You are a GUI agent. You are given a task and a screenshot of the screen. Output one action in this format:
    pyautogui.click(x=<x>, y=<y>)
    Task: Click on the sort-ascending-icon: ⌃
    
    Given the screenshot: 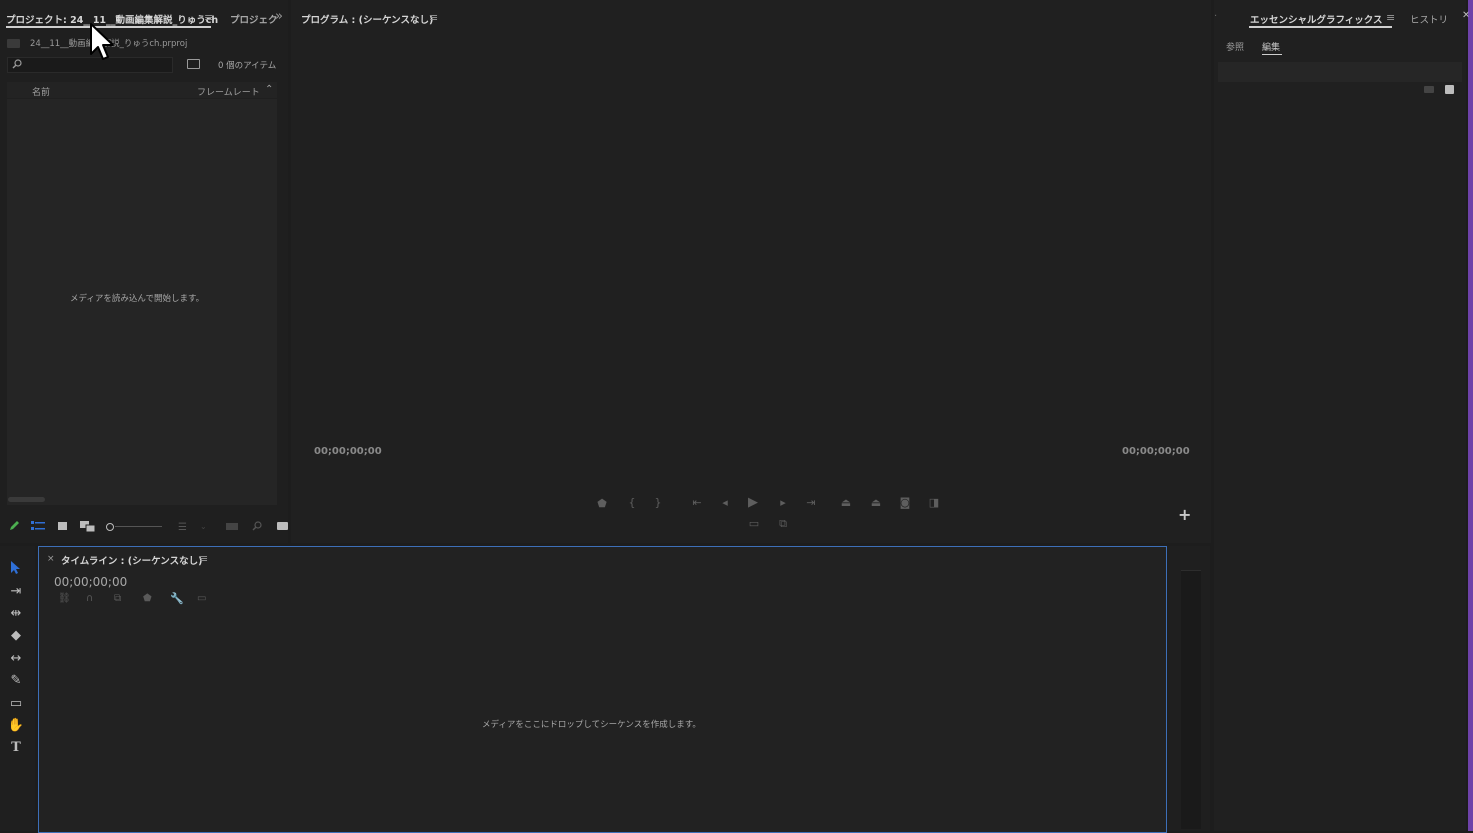 What is the action you would take?
    pyautogui.click(x=269, y=89)
    